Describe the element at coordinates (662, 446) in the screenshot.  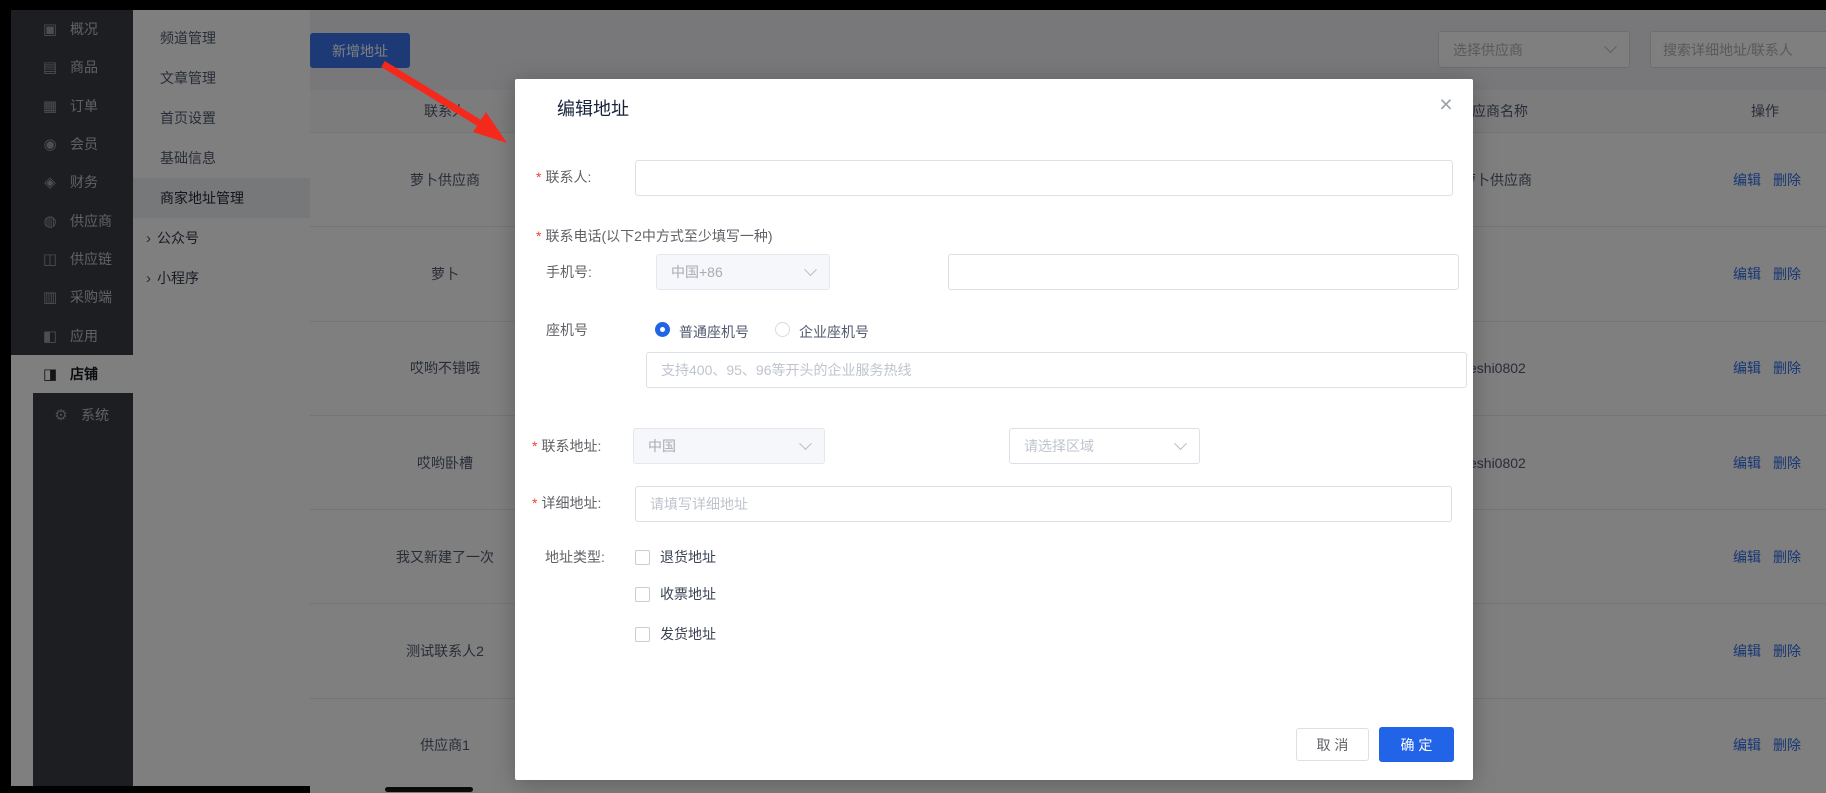
I see `country-value: 中国` at that location.